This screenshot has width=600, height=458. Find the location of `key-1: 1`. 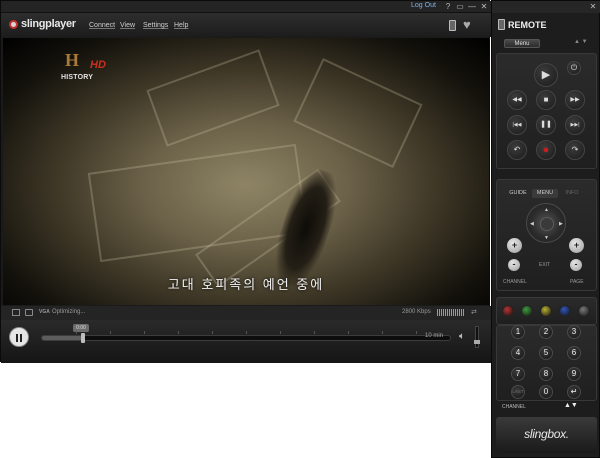

key-1: 1 is located at coordinates (518, 332).